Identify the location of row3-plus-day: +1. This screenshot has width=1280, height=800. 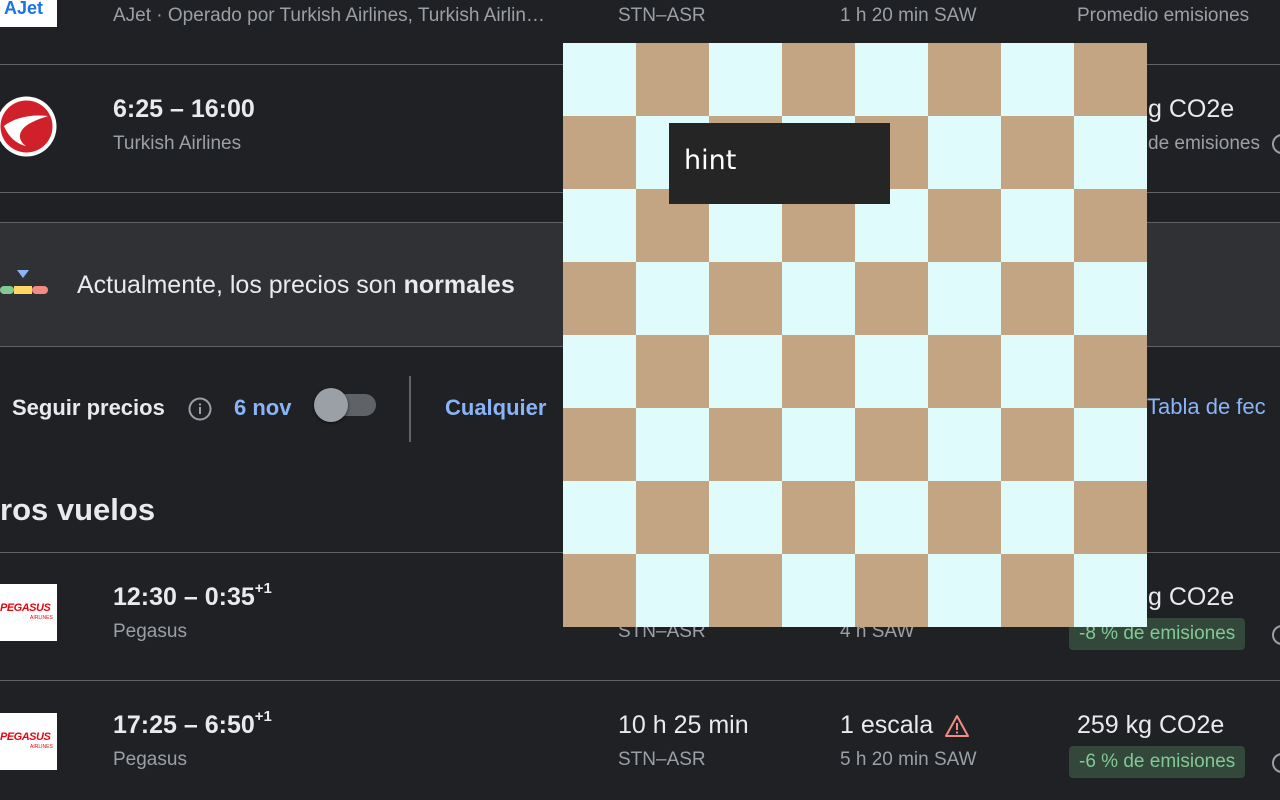
(263, 588).